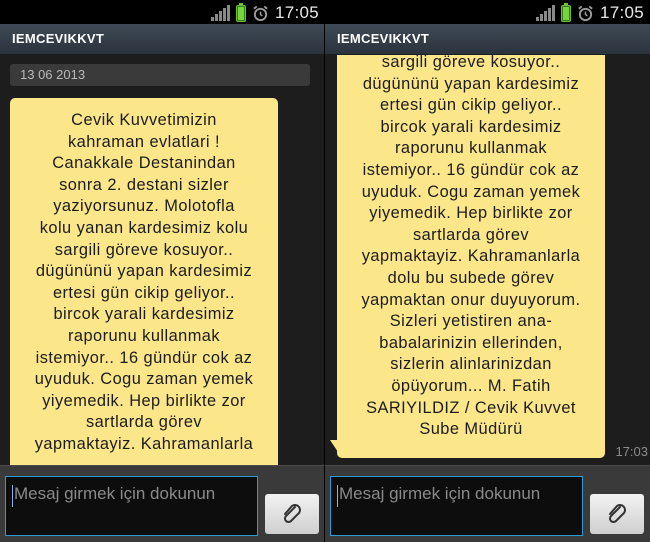 This screenshot has height=542, width=650. I want to click on message-timestamp: 17:03, so click(631, 451).